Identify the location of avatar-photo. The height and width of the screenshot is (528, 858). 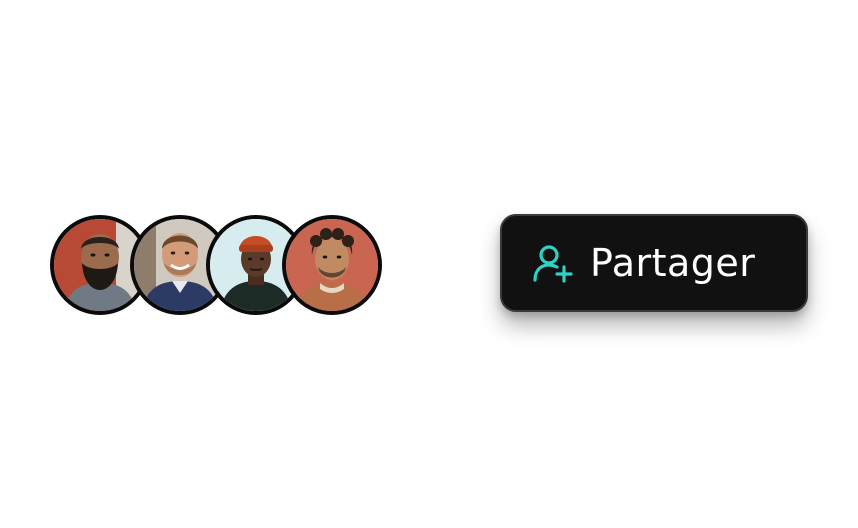
(332, 265).